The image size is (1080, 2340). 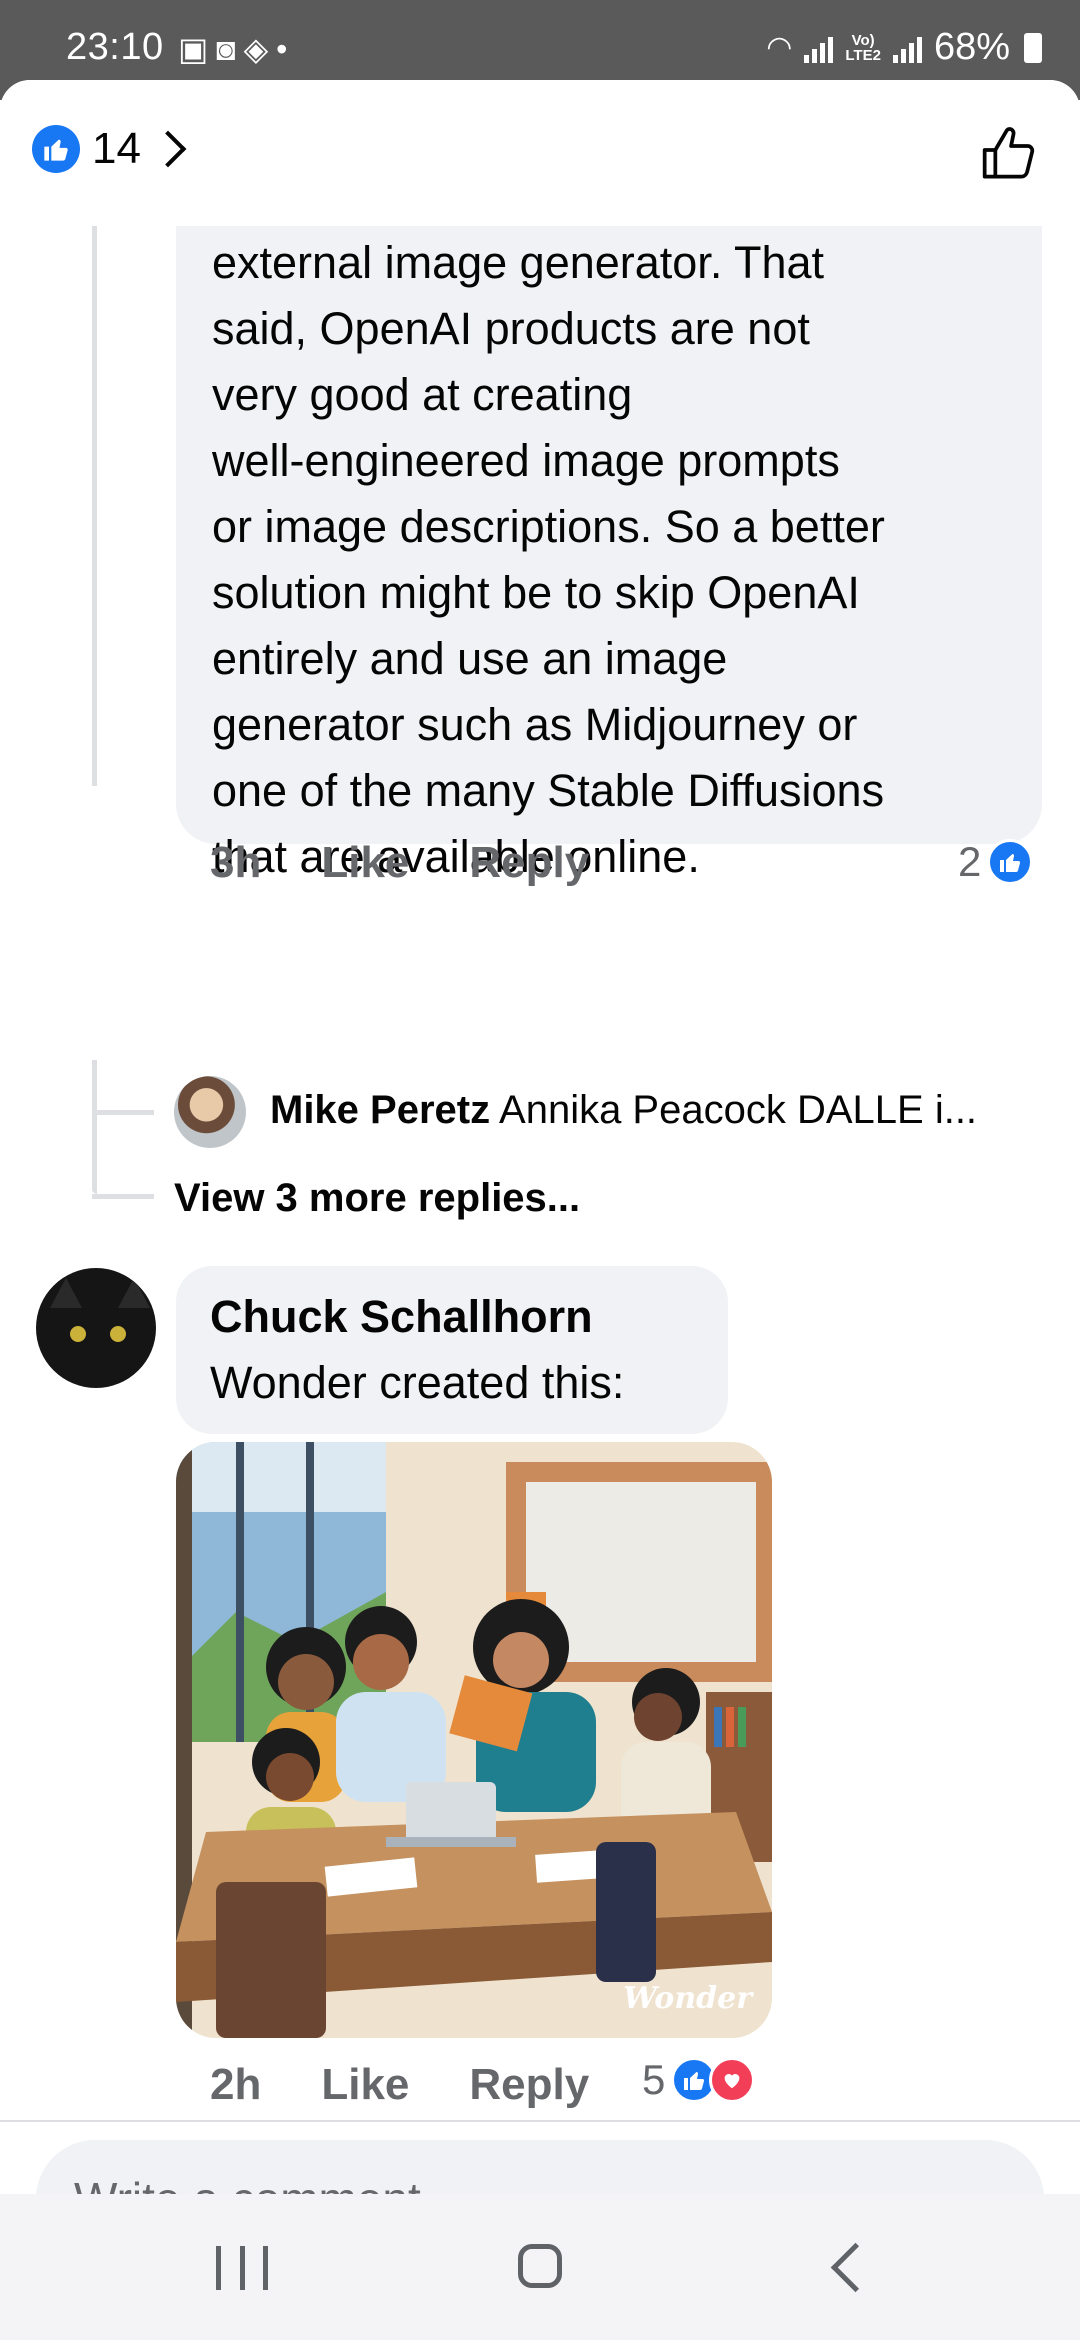 What do you see at coordinates (417, 1382) in the screenshot?
I see `comment-text: Wonder created this:` at bounding box center [417, 1382].